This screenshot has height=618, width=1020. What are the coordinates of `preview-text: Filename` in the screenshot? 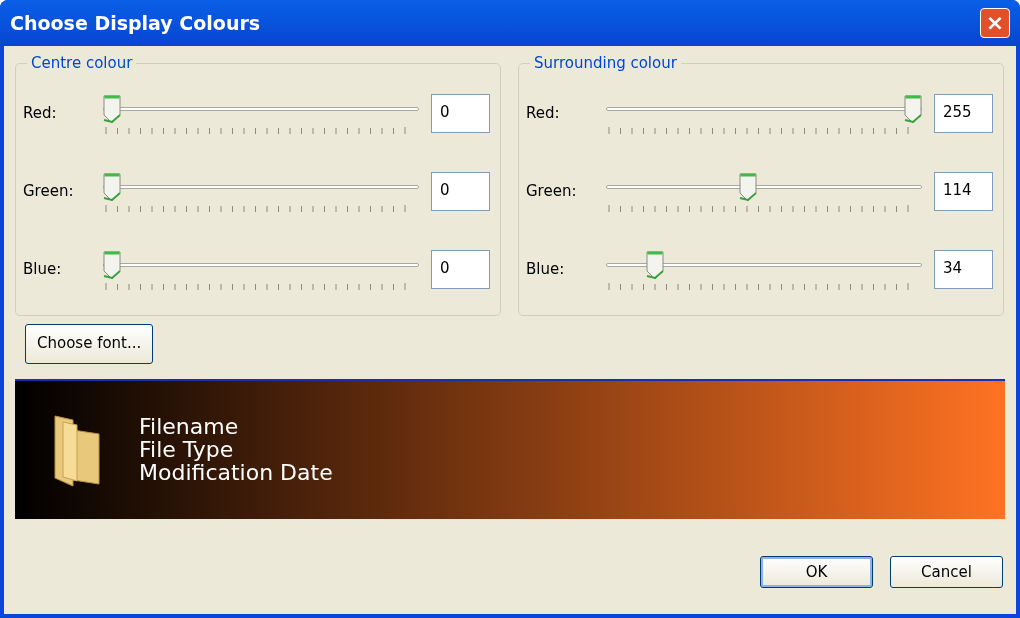 It's located at (189, 426).